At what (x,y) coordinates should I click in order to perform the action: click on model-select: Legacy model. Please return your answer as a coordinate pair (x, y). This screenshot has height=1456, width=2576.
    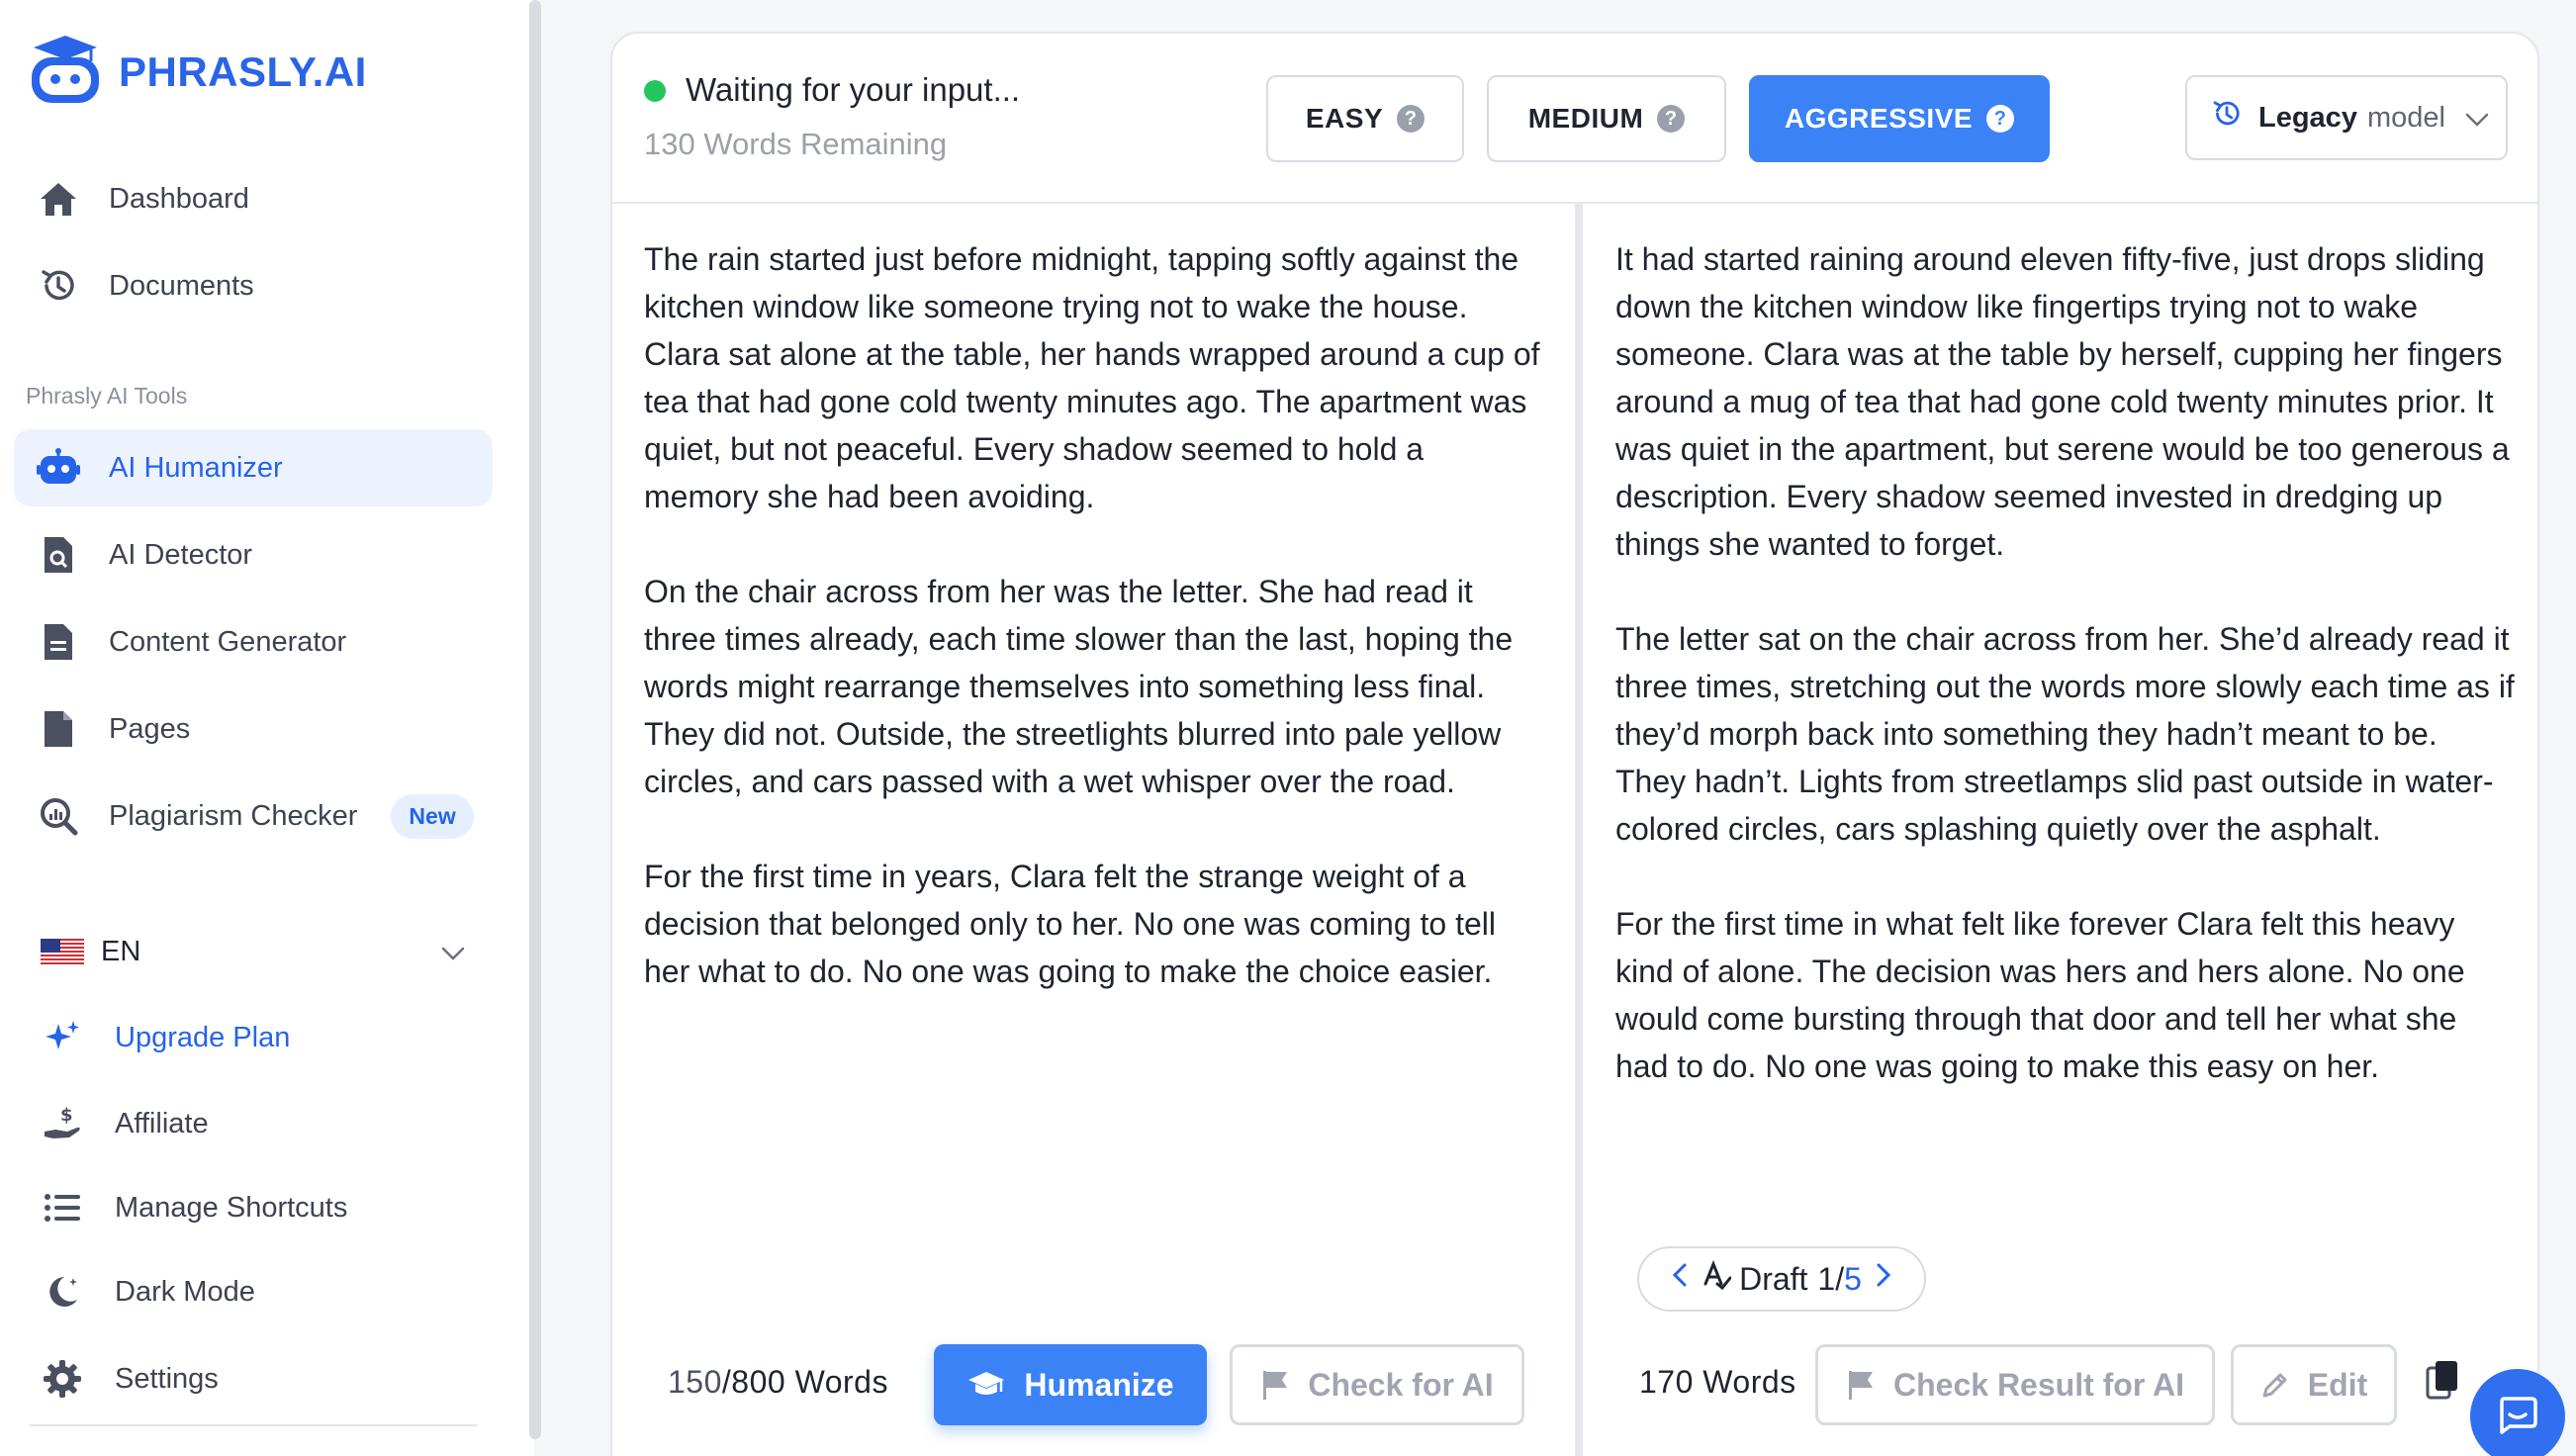
    Looking at the image, I should click on (2347, 117).